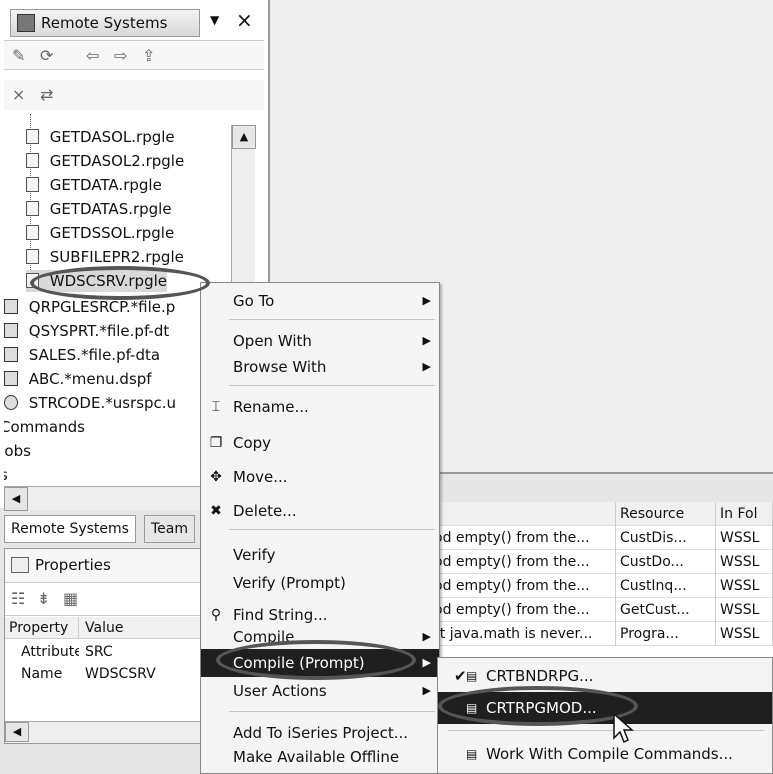 The width and height of the screenshot is (773, 774). Describe the element at coordinates (11, 306) in the screenshot. I see `database-file-icon` at that location.